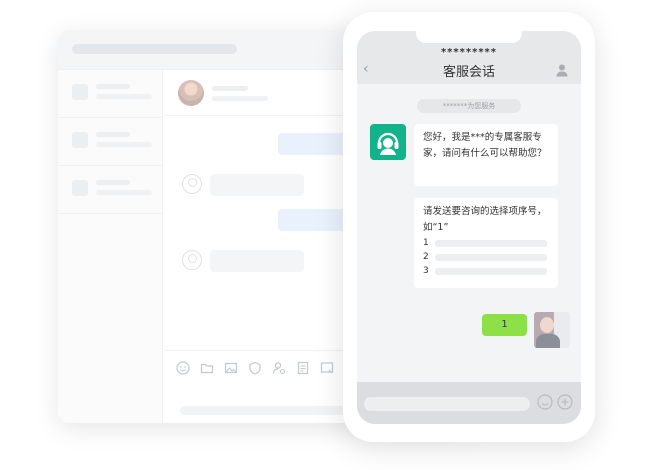  What do you see at coordinates (426, 271) in the screenshot?
I see `option-number: 3` at bounding box center [426, 271].